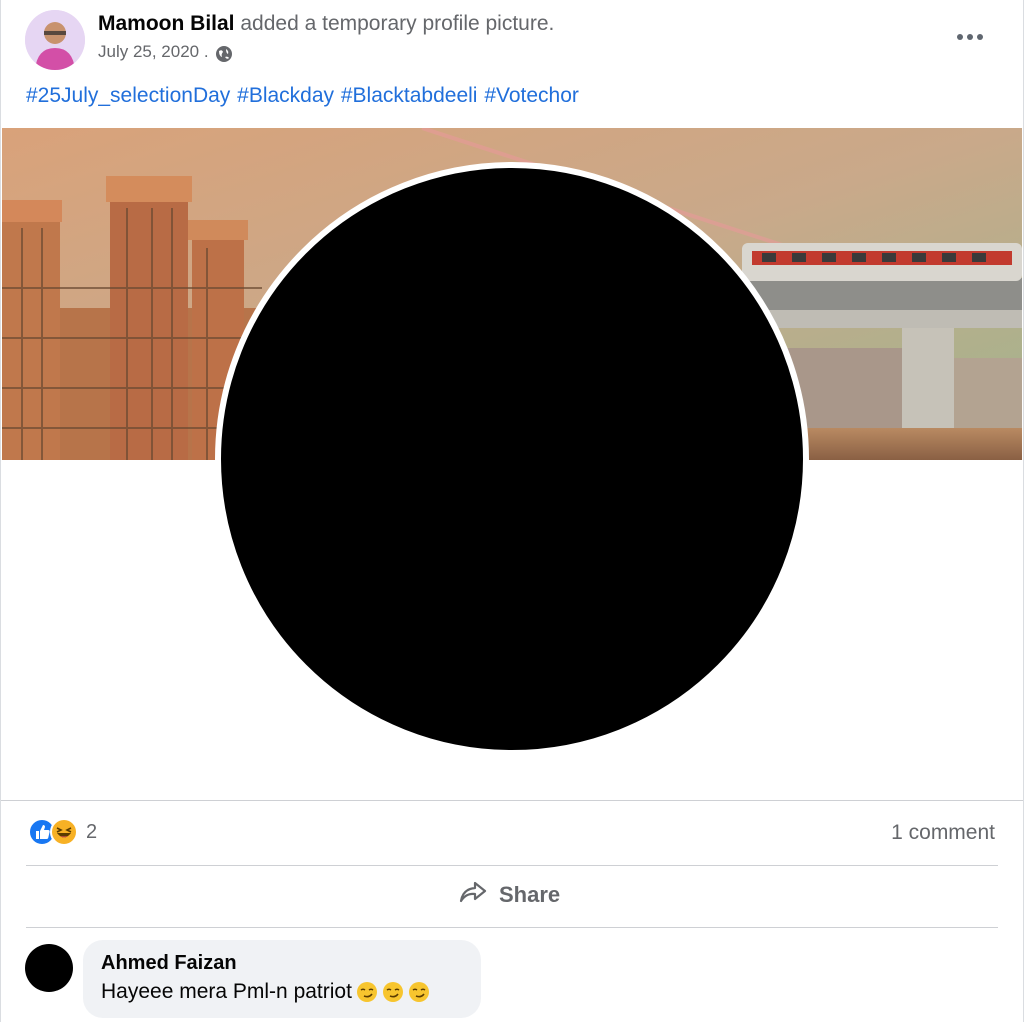 The height and width of the screenshot is (1022, 1024). I want to click on comment-text-line: Hayeee mera Pml-n patriot, so click(265, 992).